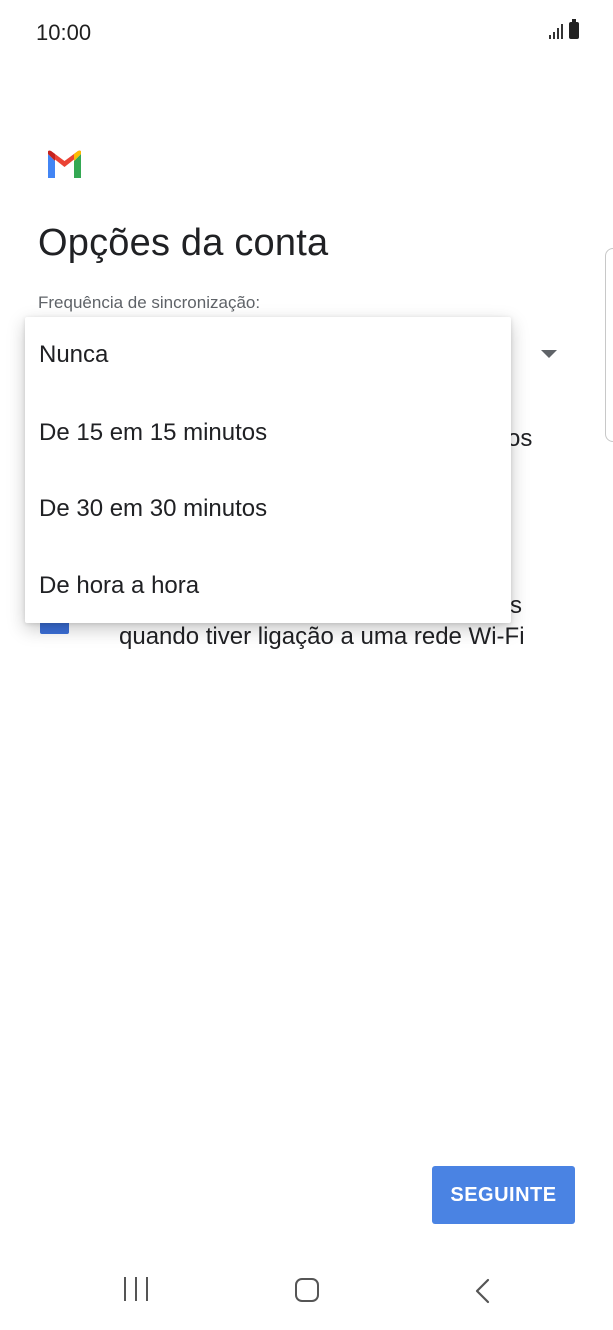 The height and width of the screenshot is (1330, 613). I want to click on recents-icon, so click(136, 1289).